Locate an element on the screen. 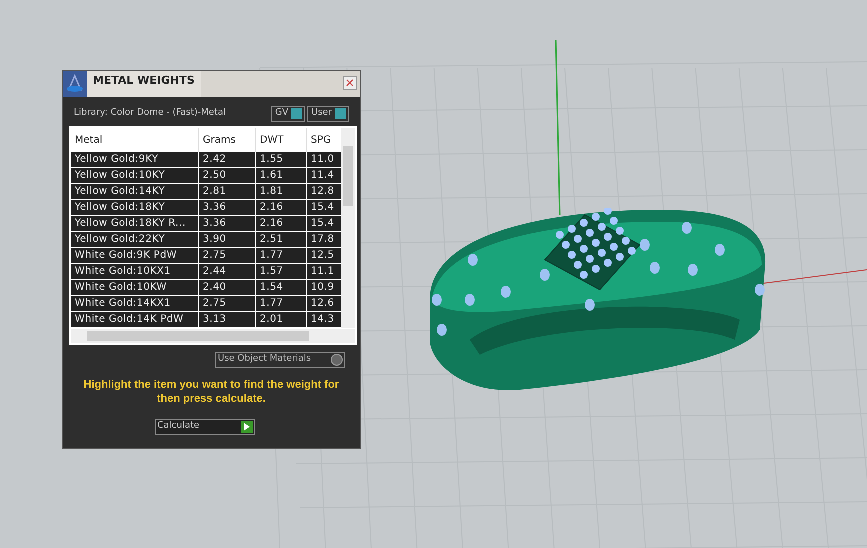 This screenshot has height=548, width=867. close-button is located at coordinates (350, 83).